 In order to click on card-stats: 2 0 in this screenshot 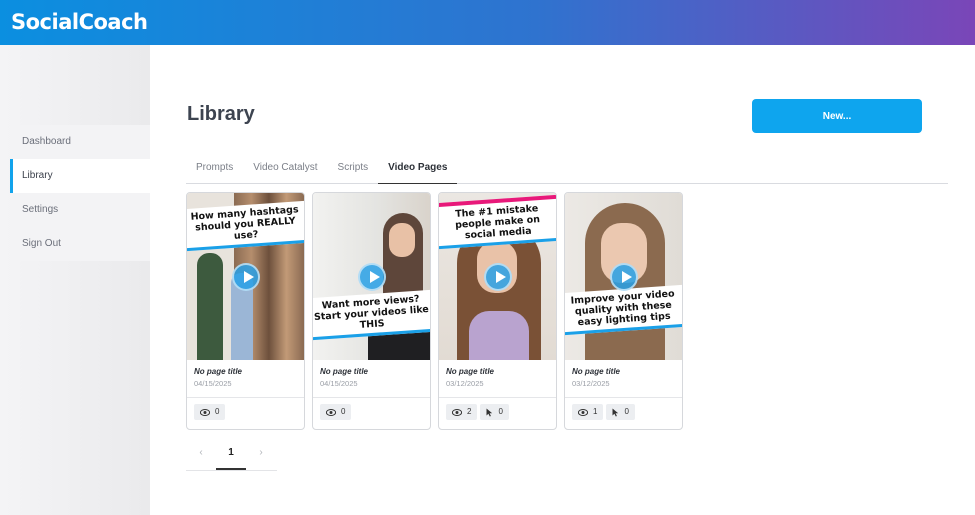, I will do `click(479, 412)`.